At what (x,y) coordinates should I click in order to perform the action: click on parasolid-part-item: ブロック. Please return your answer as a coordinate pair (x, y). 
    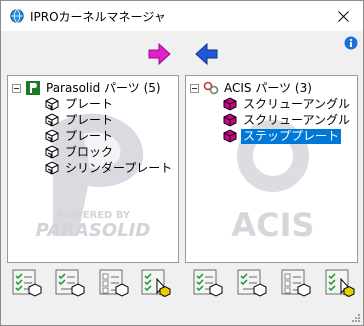
    Looking at the image, I should click on (79, 152).